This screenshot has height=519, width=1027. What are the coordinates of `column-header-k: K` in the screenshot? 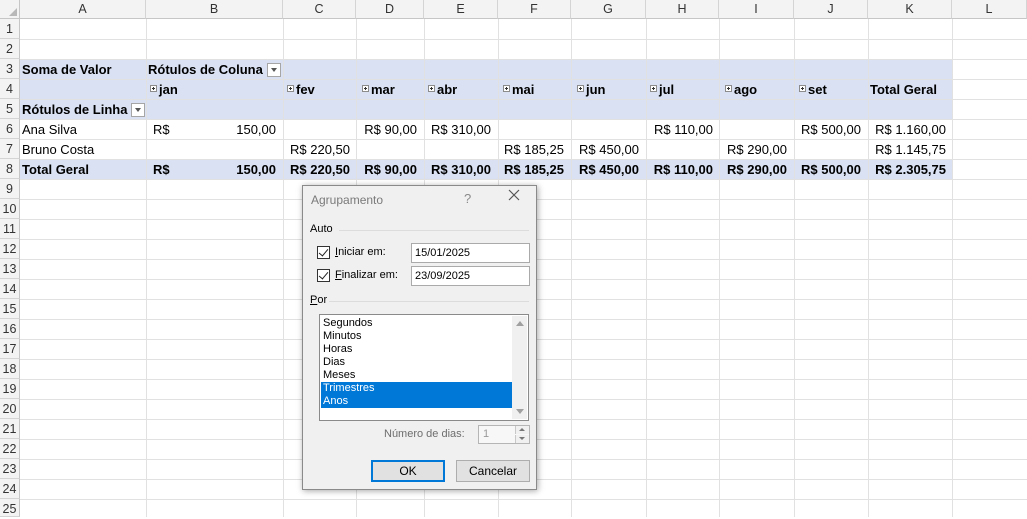 It's located at (910, 9).